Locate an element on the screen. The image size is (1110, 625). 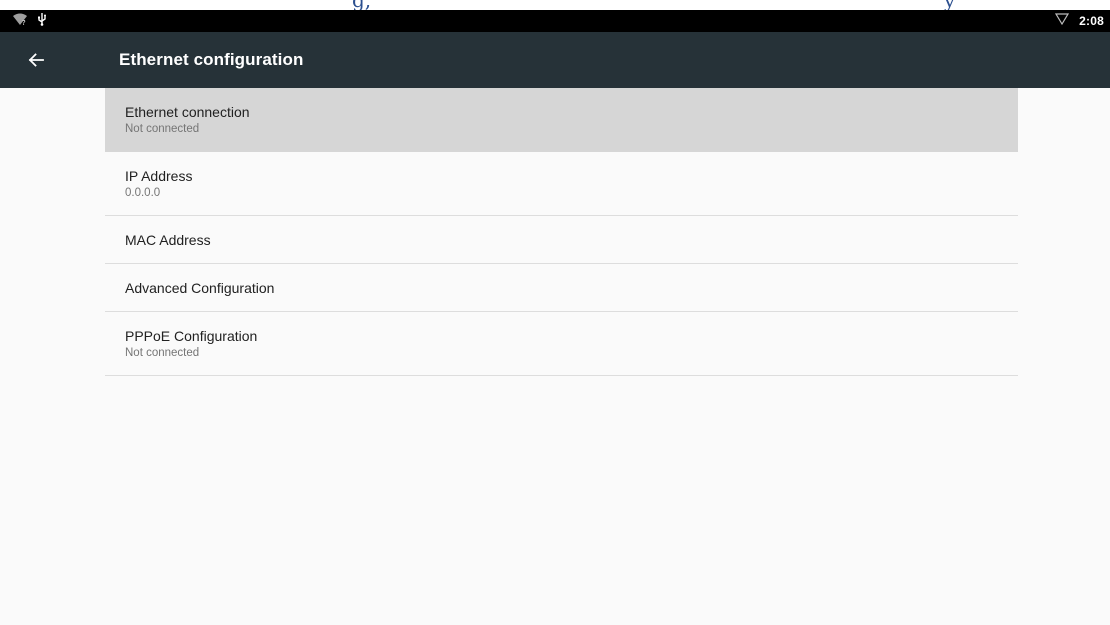
list-item-title: Ethernet connection is located at coordinates (187, 112).